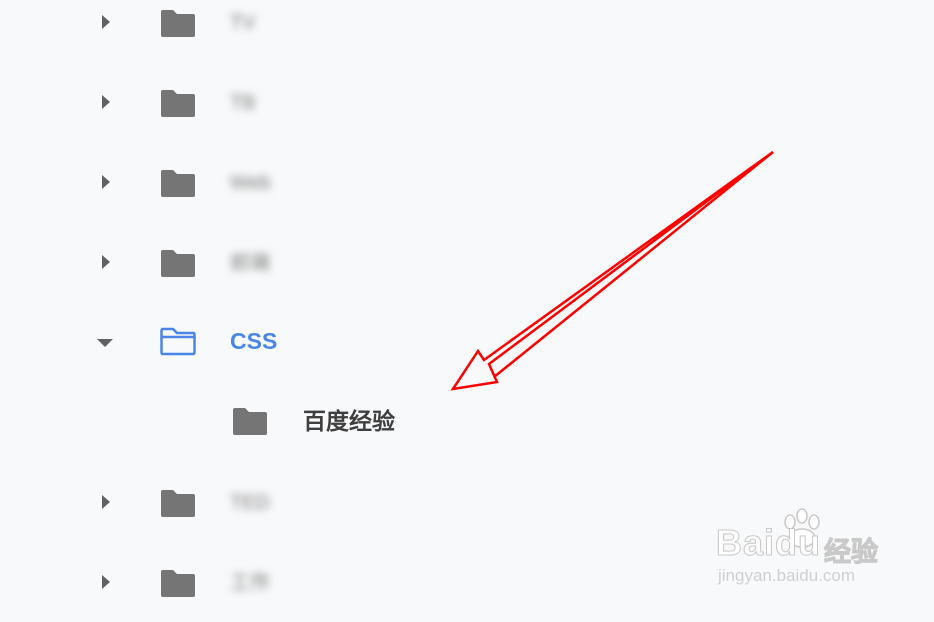 The width and height of the screenshot is (934, 622). I want to click on caret-down-icon, so click(105, 342).